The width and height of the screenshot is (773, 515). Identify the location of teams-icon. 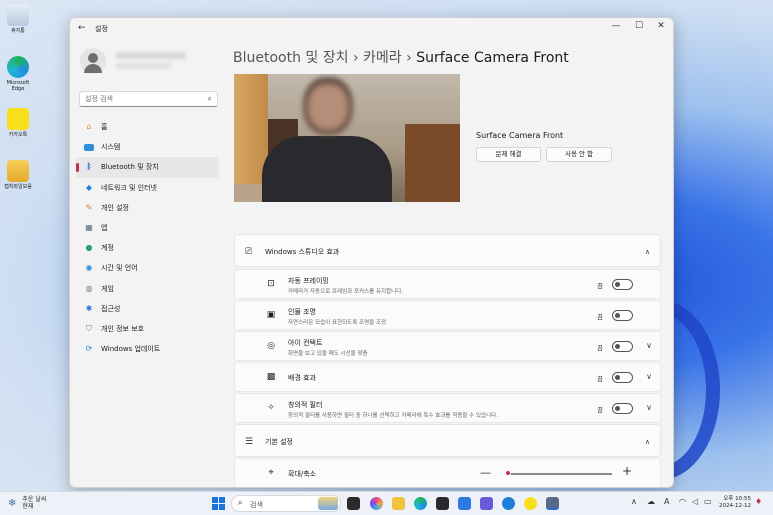
(486, 503).